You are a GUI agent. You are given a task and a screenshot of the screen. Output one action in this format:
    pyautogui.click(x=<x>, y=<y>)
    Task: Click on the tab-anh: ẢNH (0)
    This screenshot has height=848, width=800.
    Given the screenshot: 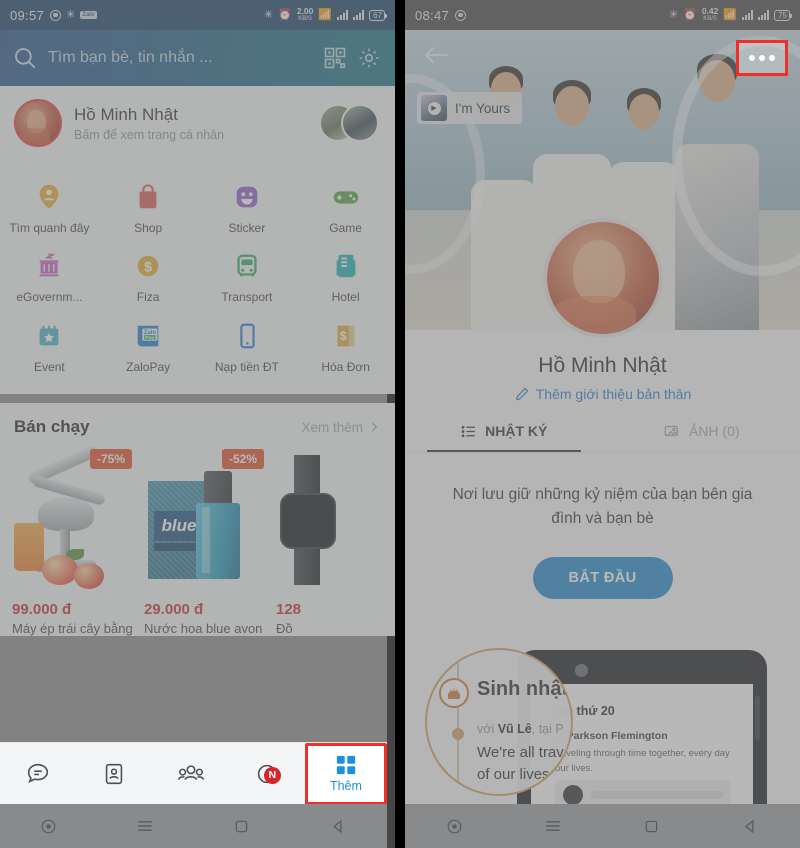 What is the action you would take?
    pyautogui.click(x=701, y=437)
    